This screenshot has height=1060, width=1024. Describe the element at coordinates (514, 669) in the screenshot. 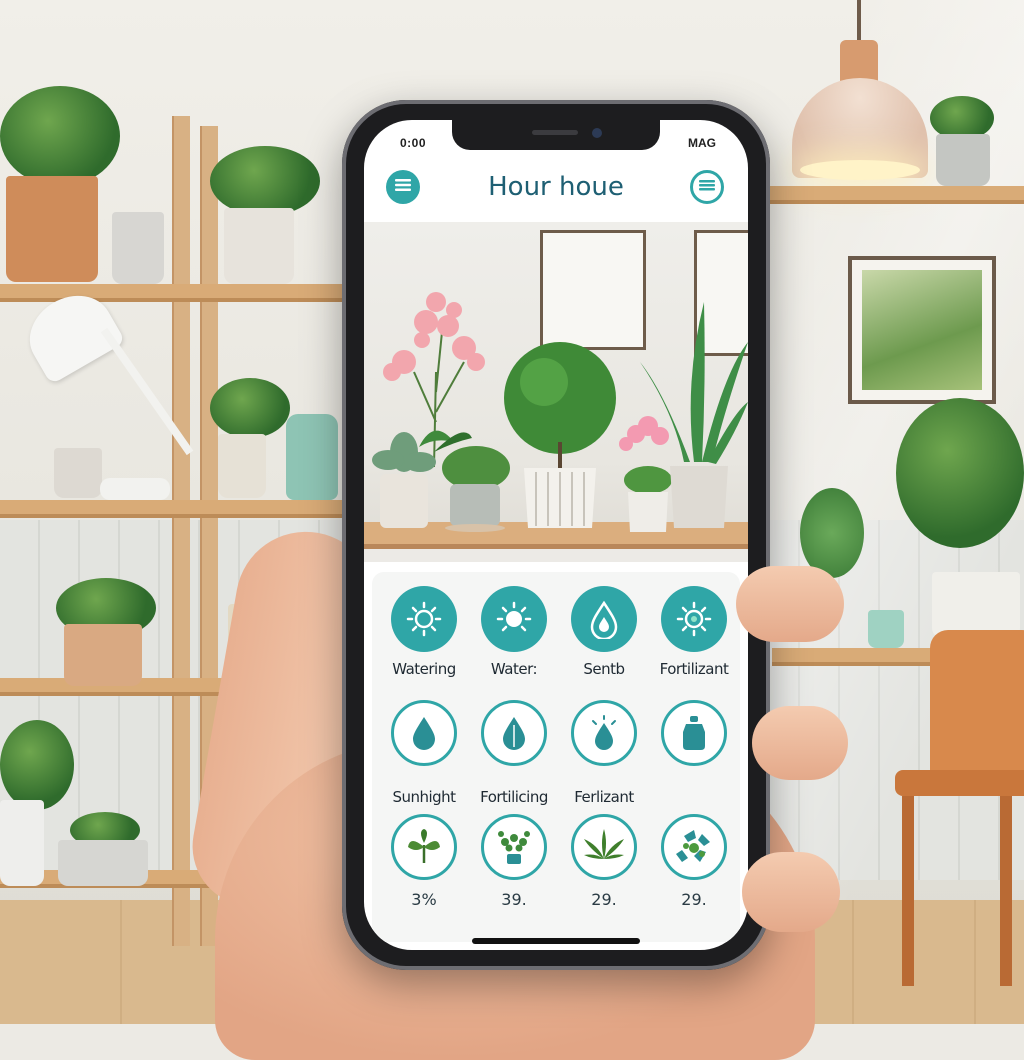

I see `feature-label: Water:` at that location.